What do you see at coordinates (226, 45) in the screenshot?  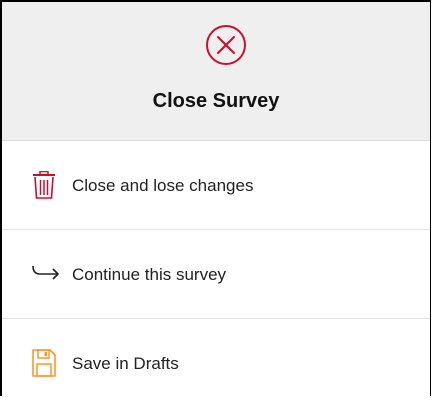 I see `close-circle-icon` at bounding box center [226, 45].